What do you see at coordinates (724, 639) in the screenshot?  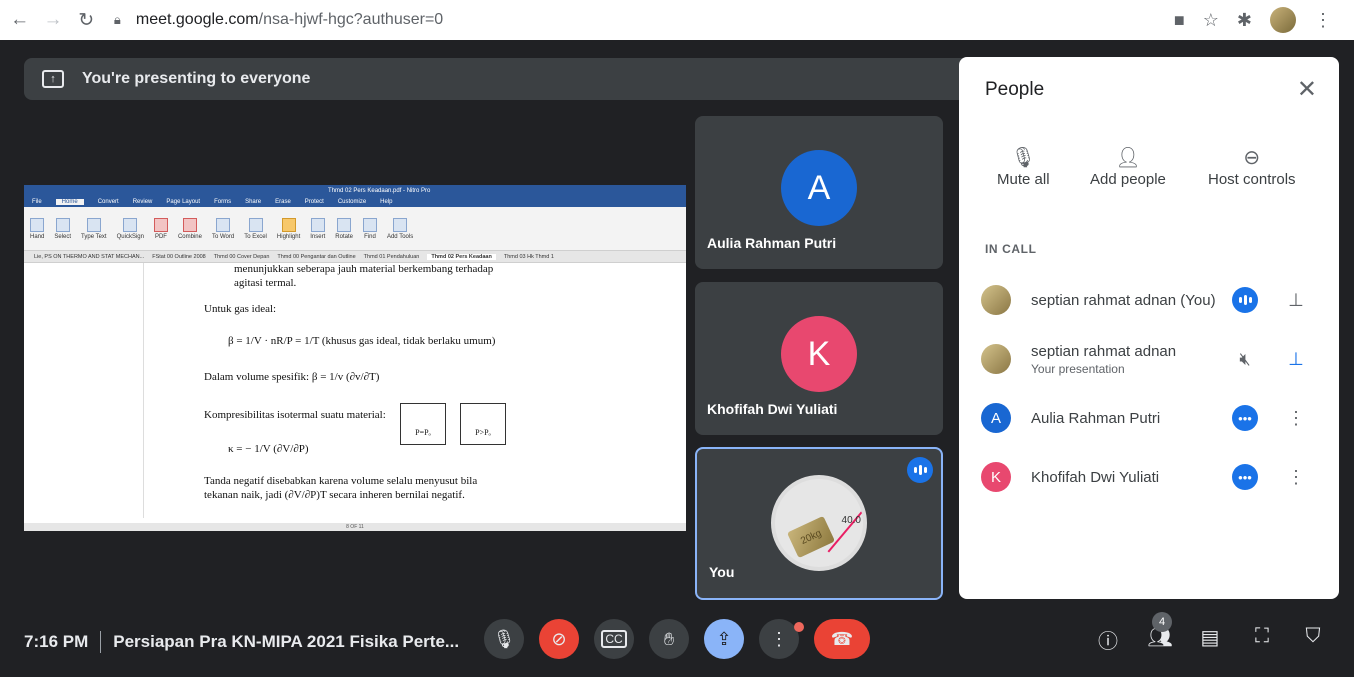 I see `present-now-button: ⇪` at bounding box center [724, 639].